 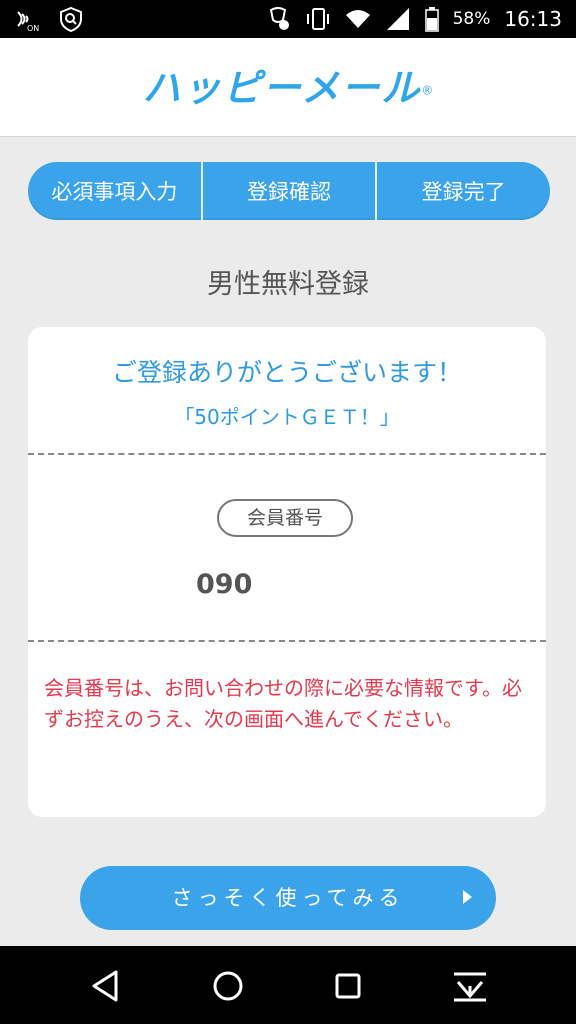 I want to click on clock: 16:13, so click(x=533, y=19).